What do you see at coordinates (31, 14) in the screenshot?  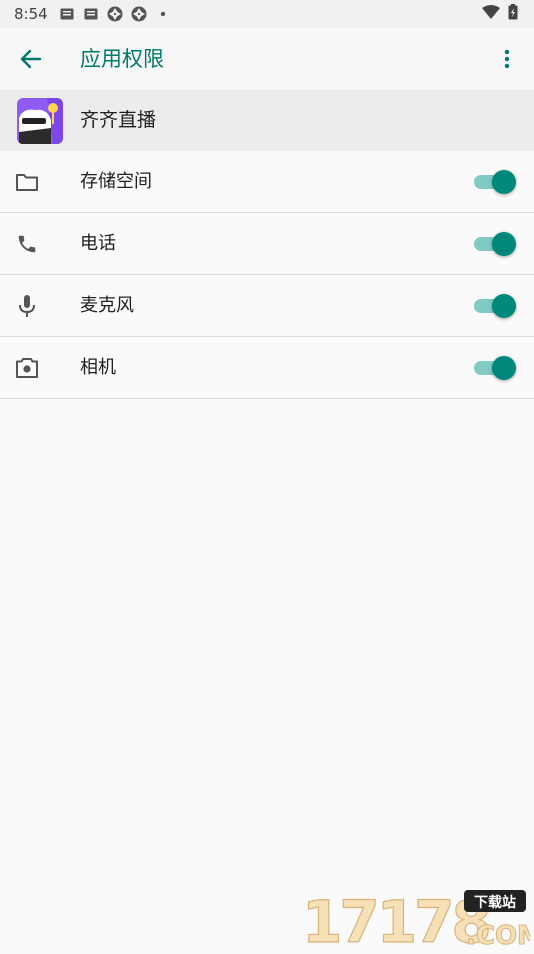 I see `status-time: 8:54` at bounding box center [31, 14].